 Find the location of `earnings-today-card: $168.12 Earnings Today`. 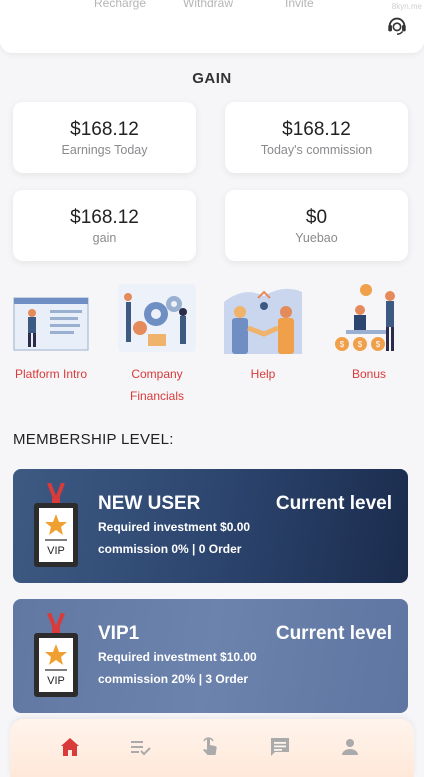

earnings-today-card: $168.12 Earnings Today is located at coordinates (104, 137).